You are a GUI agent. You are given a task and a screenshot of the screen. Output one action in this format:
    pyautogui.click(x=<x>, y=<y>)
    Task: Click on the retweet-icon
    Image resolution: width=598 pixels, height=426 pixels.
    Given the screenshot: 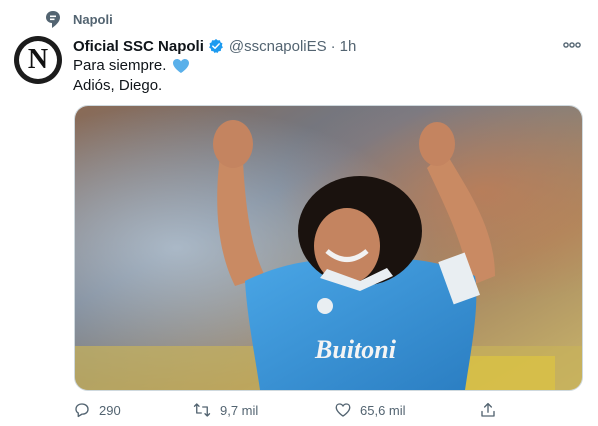 What is the action you would take?
    pyautogui.click(x=202, y=410)
    